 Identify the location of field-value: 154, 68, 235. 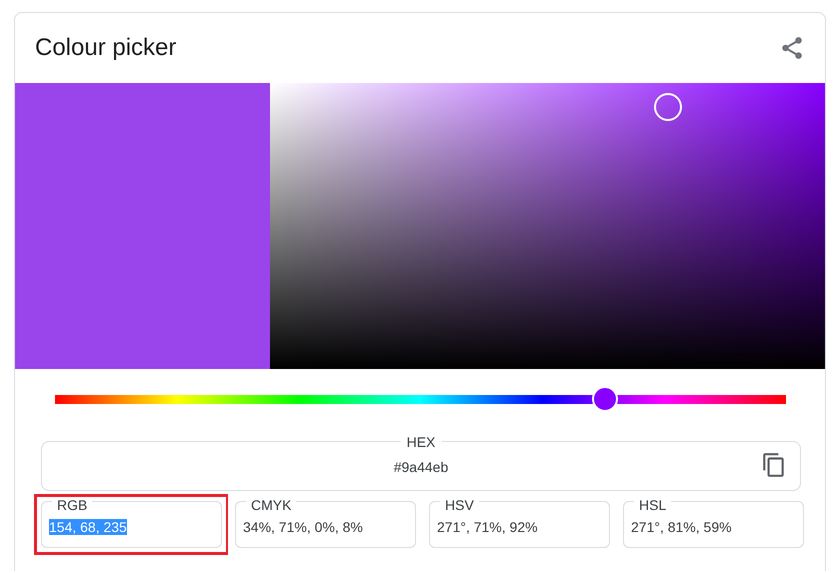
(88, 527).